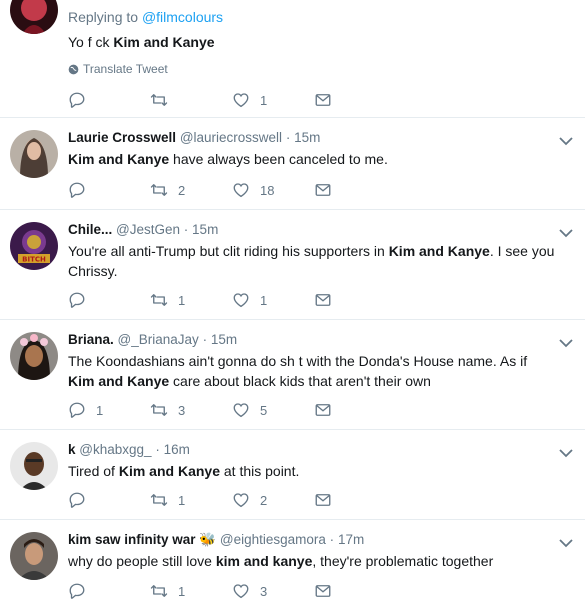 The image size is (585, 612). I want to click on display-name: Laurie Crosswell, so click(122, 137).